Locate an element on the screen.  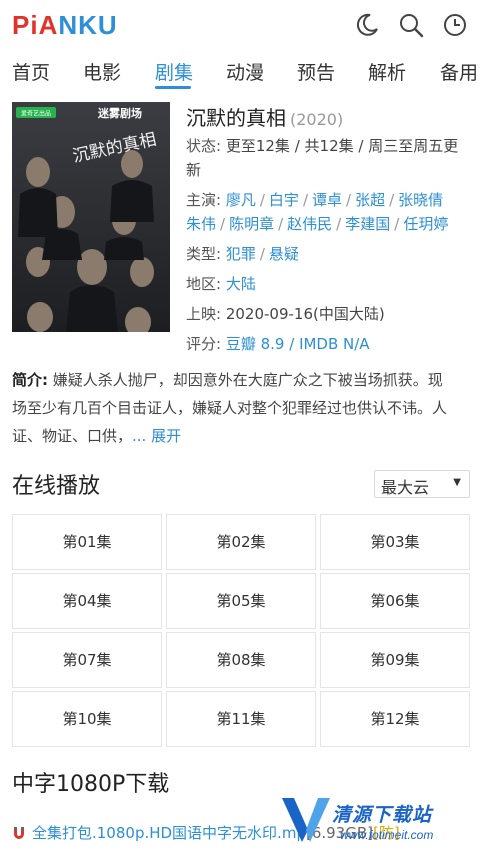
movie-title-text: 沉默的真相 is located at coordinates (236, 118).